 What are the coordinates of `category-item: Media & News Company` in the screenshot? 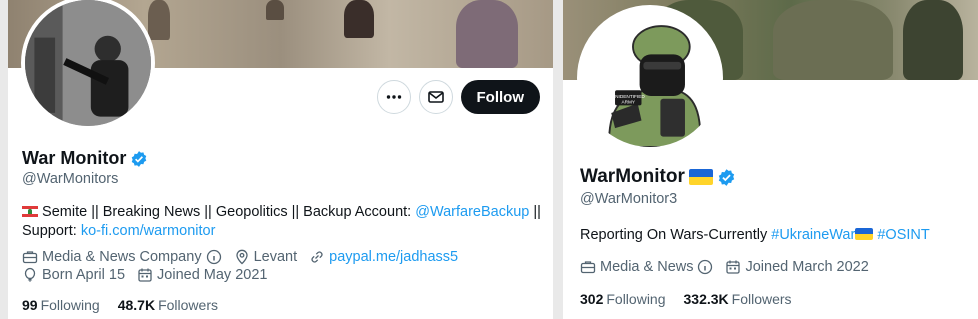 It's located at (122, 257).